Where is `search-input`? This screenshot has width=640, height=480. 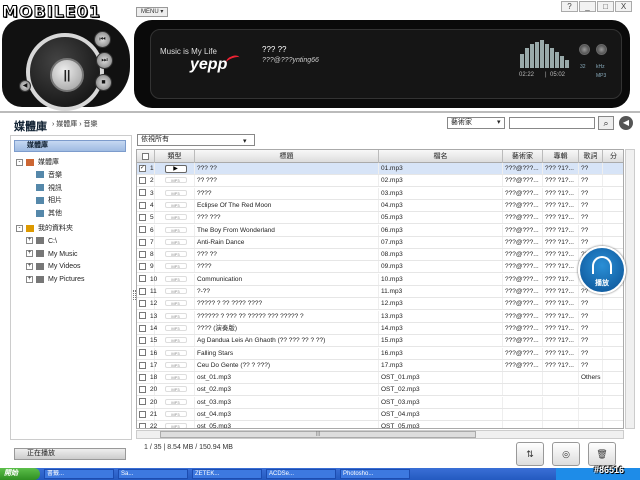 search-input is located at coordinates (552, 123).